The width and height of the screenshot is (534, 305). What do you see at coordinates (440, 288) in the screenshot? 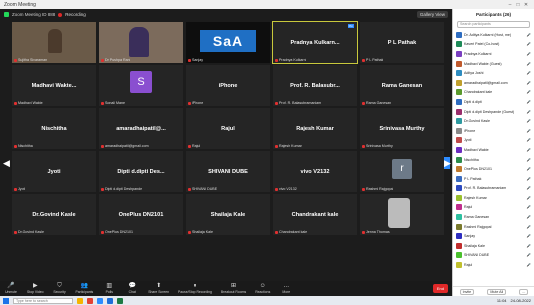
I see `end-meeting-button: End` at bounding box center [440, 288].